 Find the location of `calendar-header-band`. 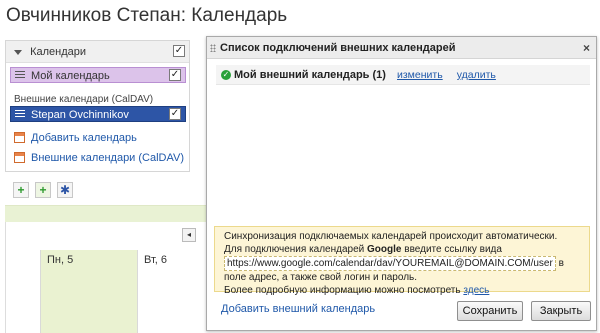

calendar-header-band is located at coordinates (107, 213).